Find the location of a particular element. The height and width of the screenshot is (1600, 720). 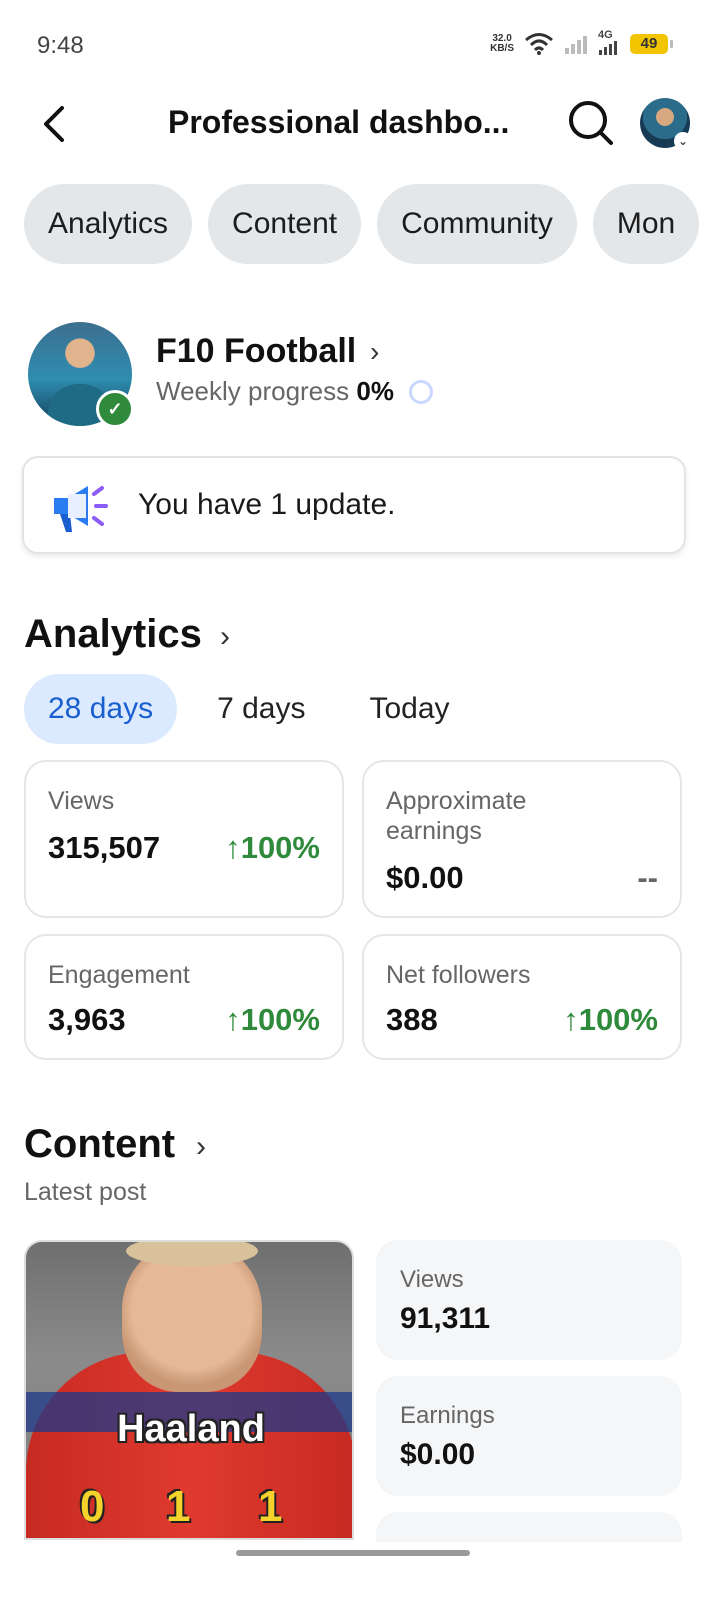

status-bar: 9:48 32.0 KB/S 4G 49 is located at coordinates (360, 45).